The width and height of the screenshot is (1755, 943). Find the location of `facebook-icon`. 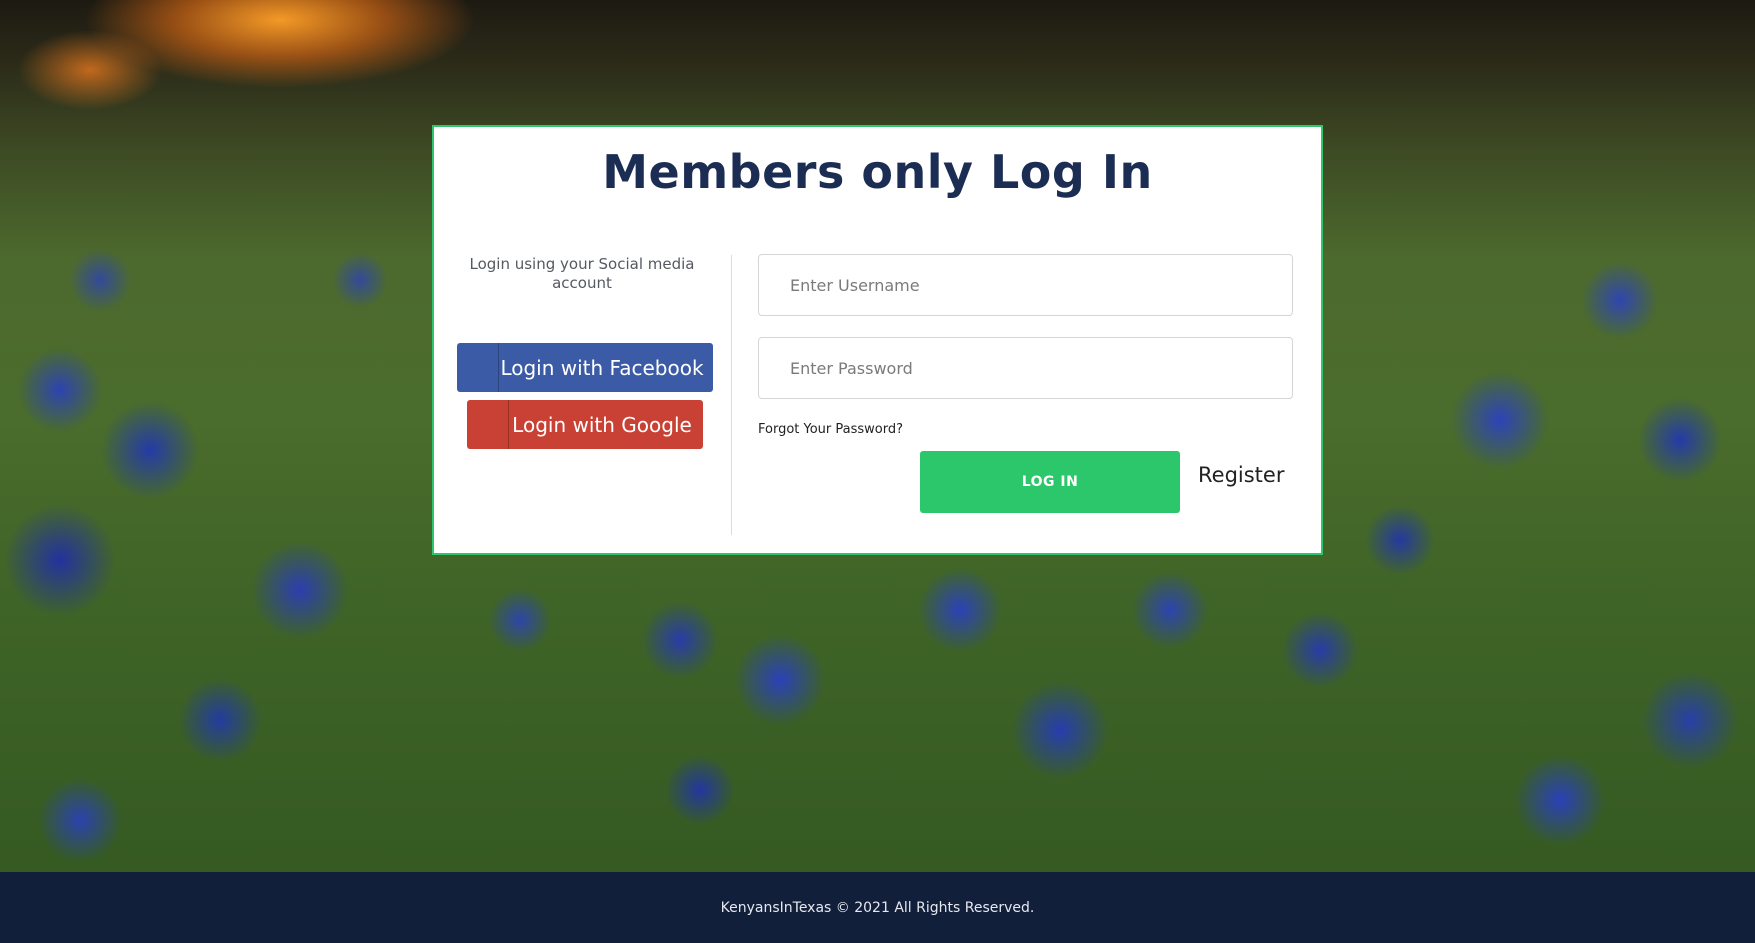

facebook-icon is located at coordinates (478, 367).